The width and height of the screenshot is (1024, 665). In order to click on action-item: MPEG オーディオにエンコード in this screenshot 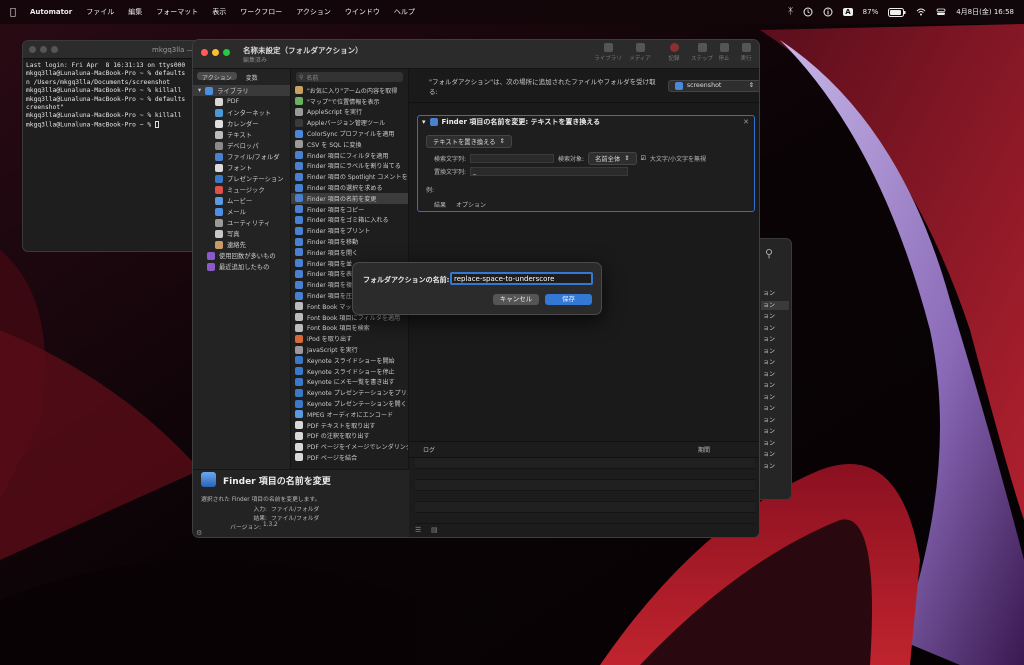, I will do `click(349, 414)`.